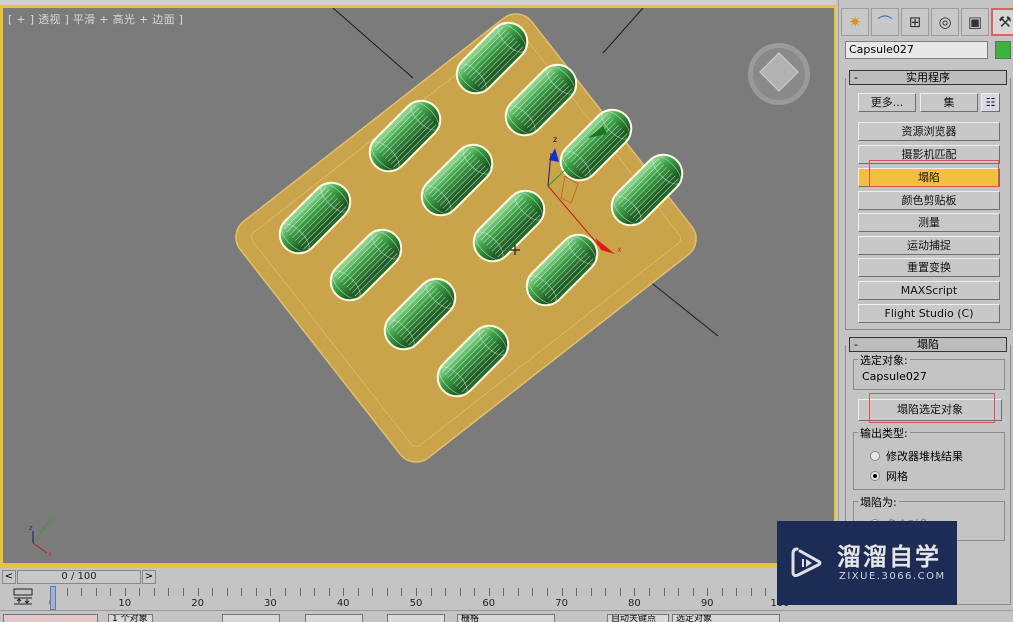 The image size is (1013, 622). What do you see at coordinates (638, 618) in the screenshot?
I see `auto-key-button: 自动关键点` at bounding box center [638, 618].